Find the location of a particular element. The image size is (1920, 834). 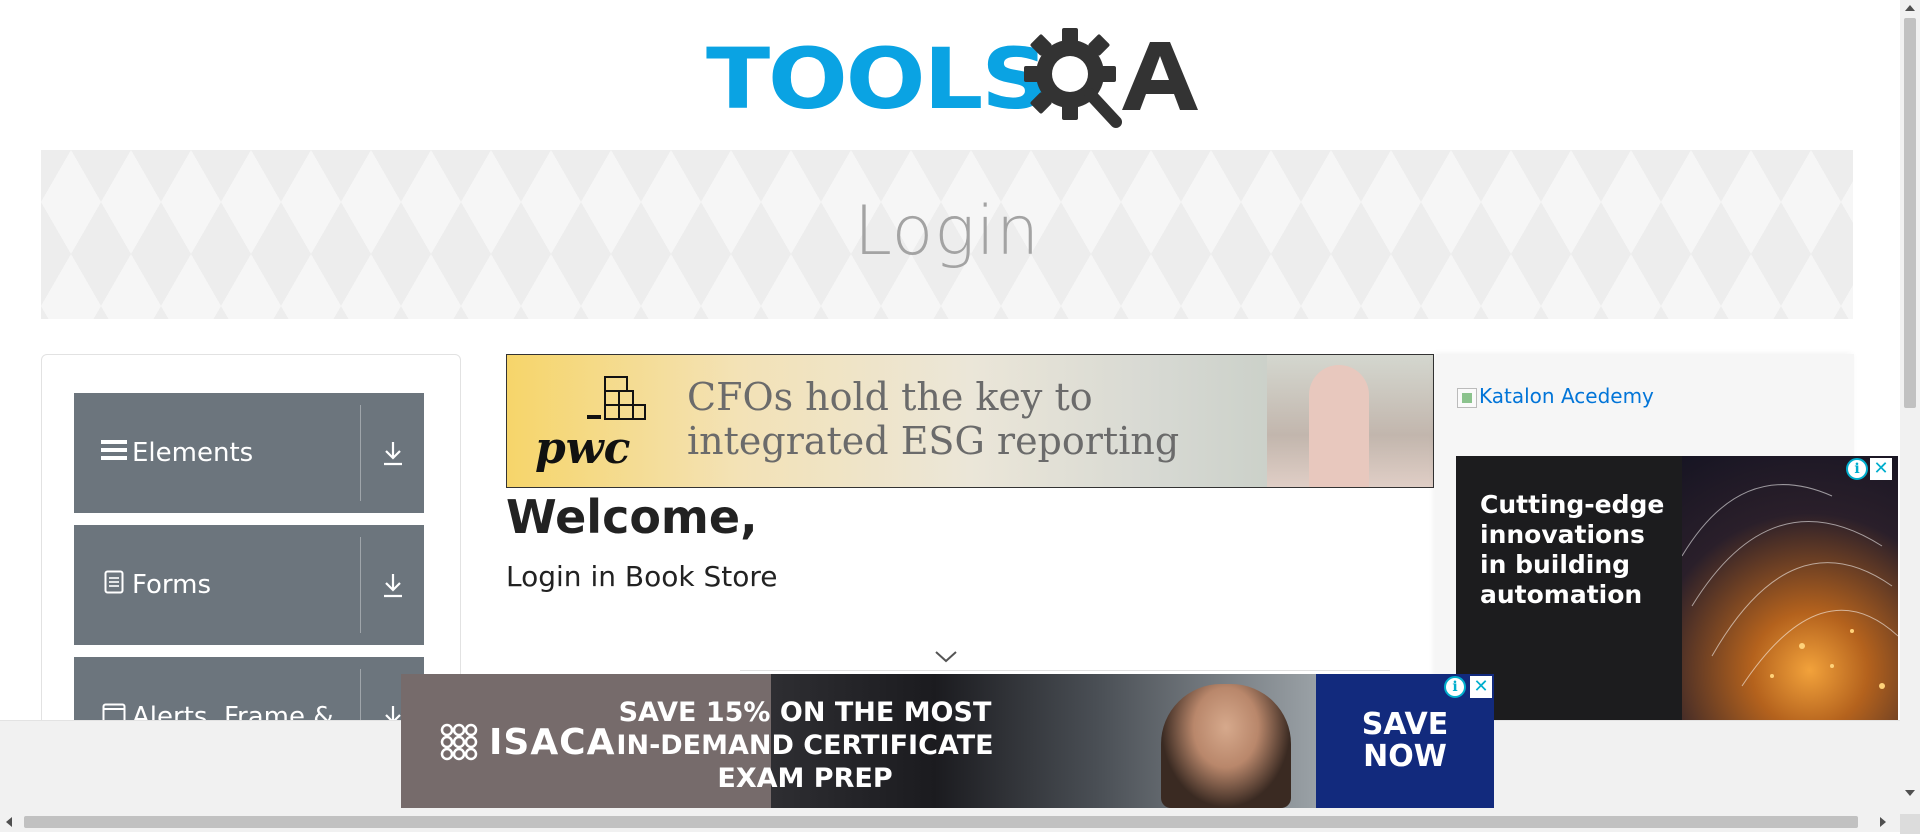

gear-icon is located at coordinates (1073, 78).